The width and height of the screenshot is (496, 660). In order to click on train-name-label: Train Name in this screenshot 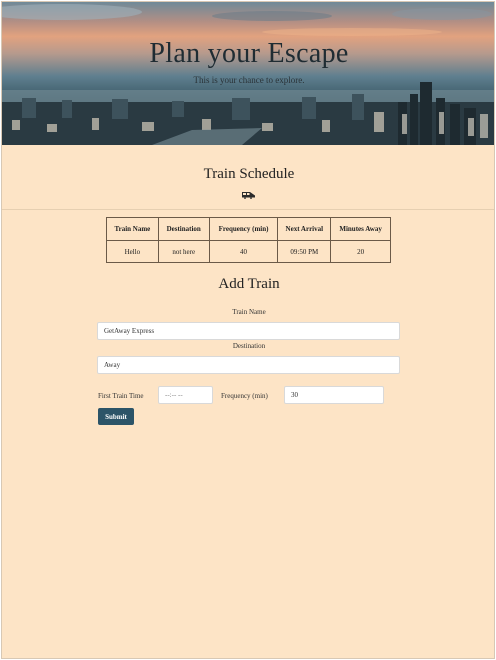, I will do `click(249, 312)`.